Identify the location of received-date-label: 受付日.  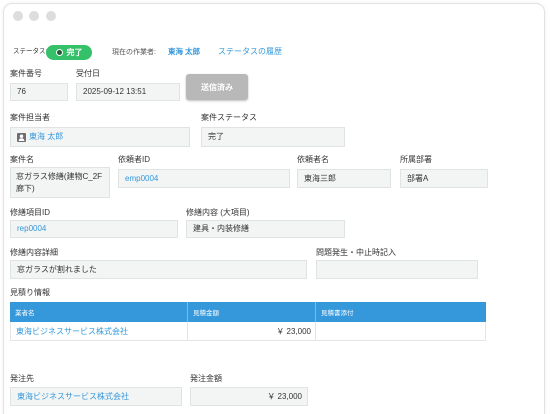
(88, 73).